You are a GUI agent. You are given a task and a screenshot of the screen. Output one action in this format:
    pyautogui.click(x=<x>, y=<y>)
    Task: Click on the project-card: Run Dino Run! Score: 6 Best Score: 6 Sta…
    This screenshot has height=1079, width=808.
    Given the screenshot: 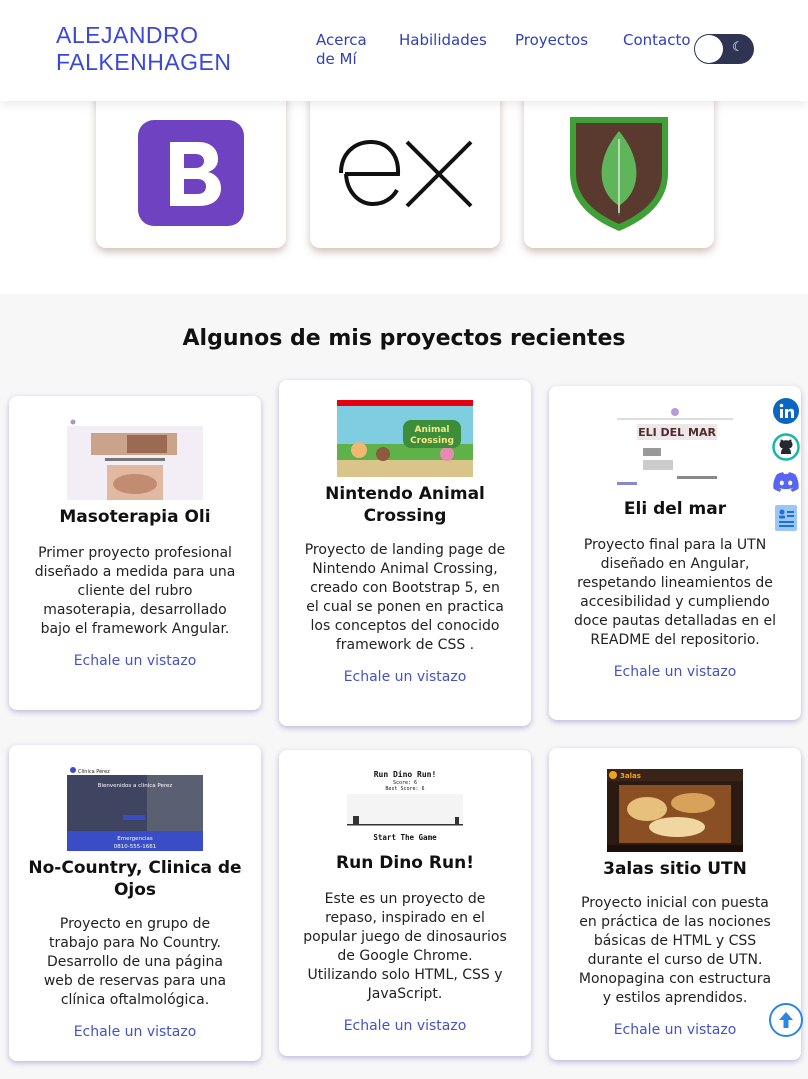 What is the action you would take?
    pyautogui.click(x=405, y=903)
    